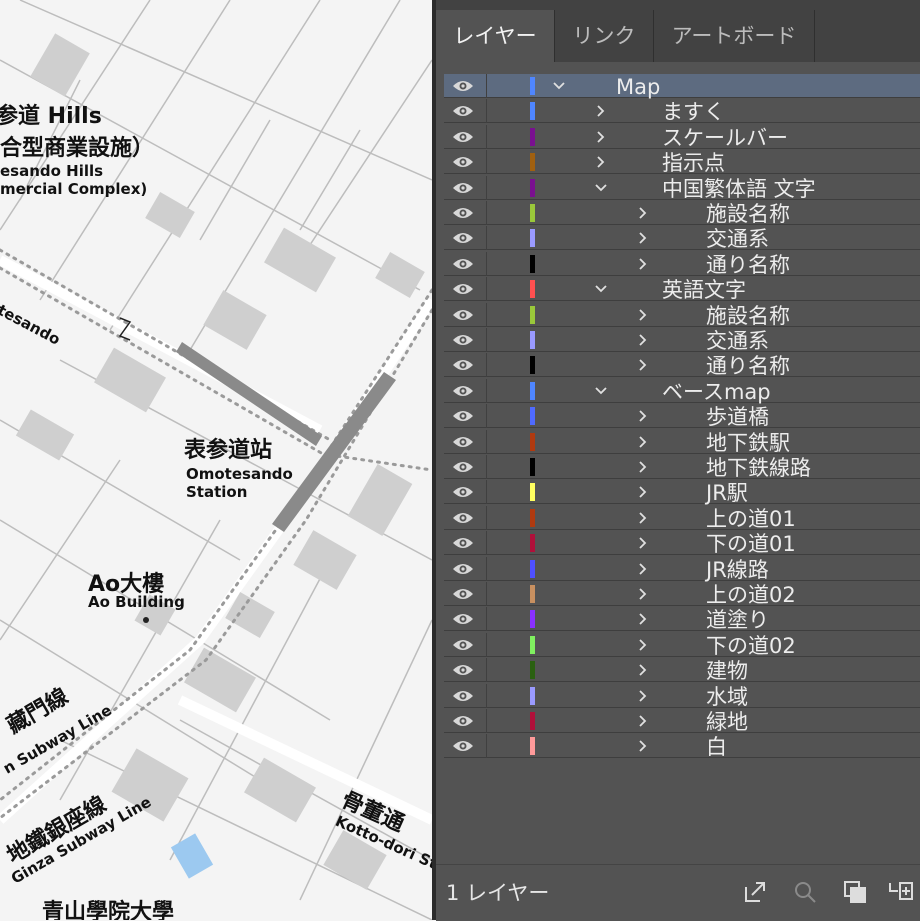 The image size is (920, 921). Describe the element at coordinates (751, 594) in the screenshot. I see `layer-name: 上の道02` at that location.